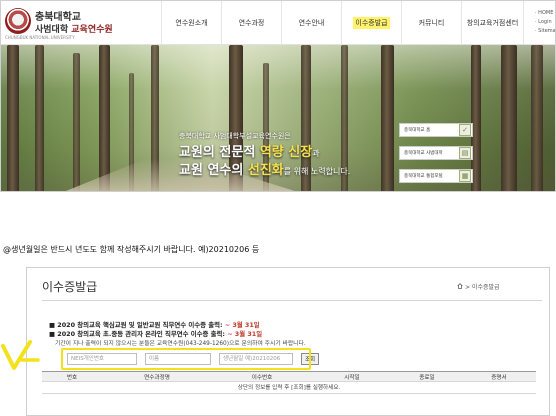 This screenshot has width=556, height=416. I want to click on nav-label: 연수과정, so click(251, 23).